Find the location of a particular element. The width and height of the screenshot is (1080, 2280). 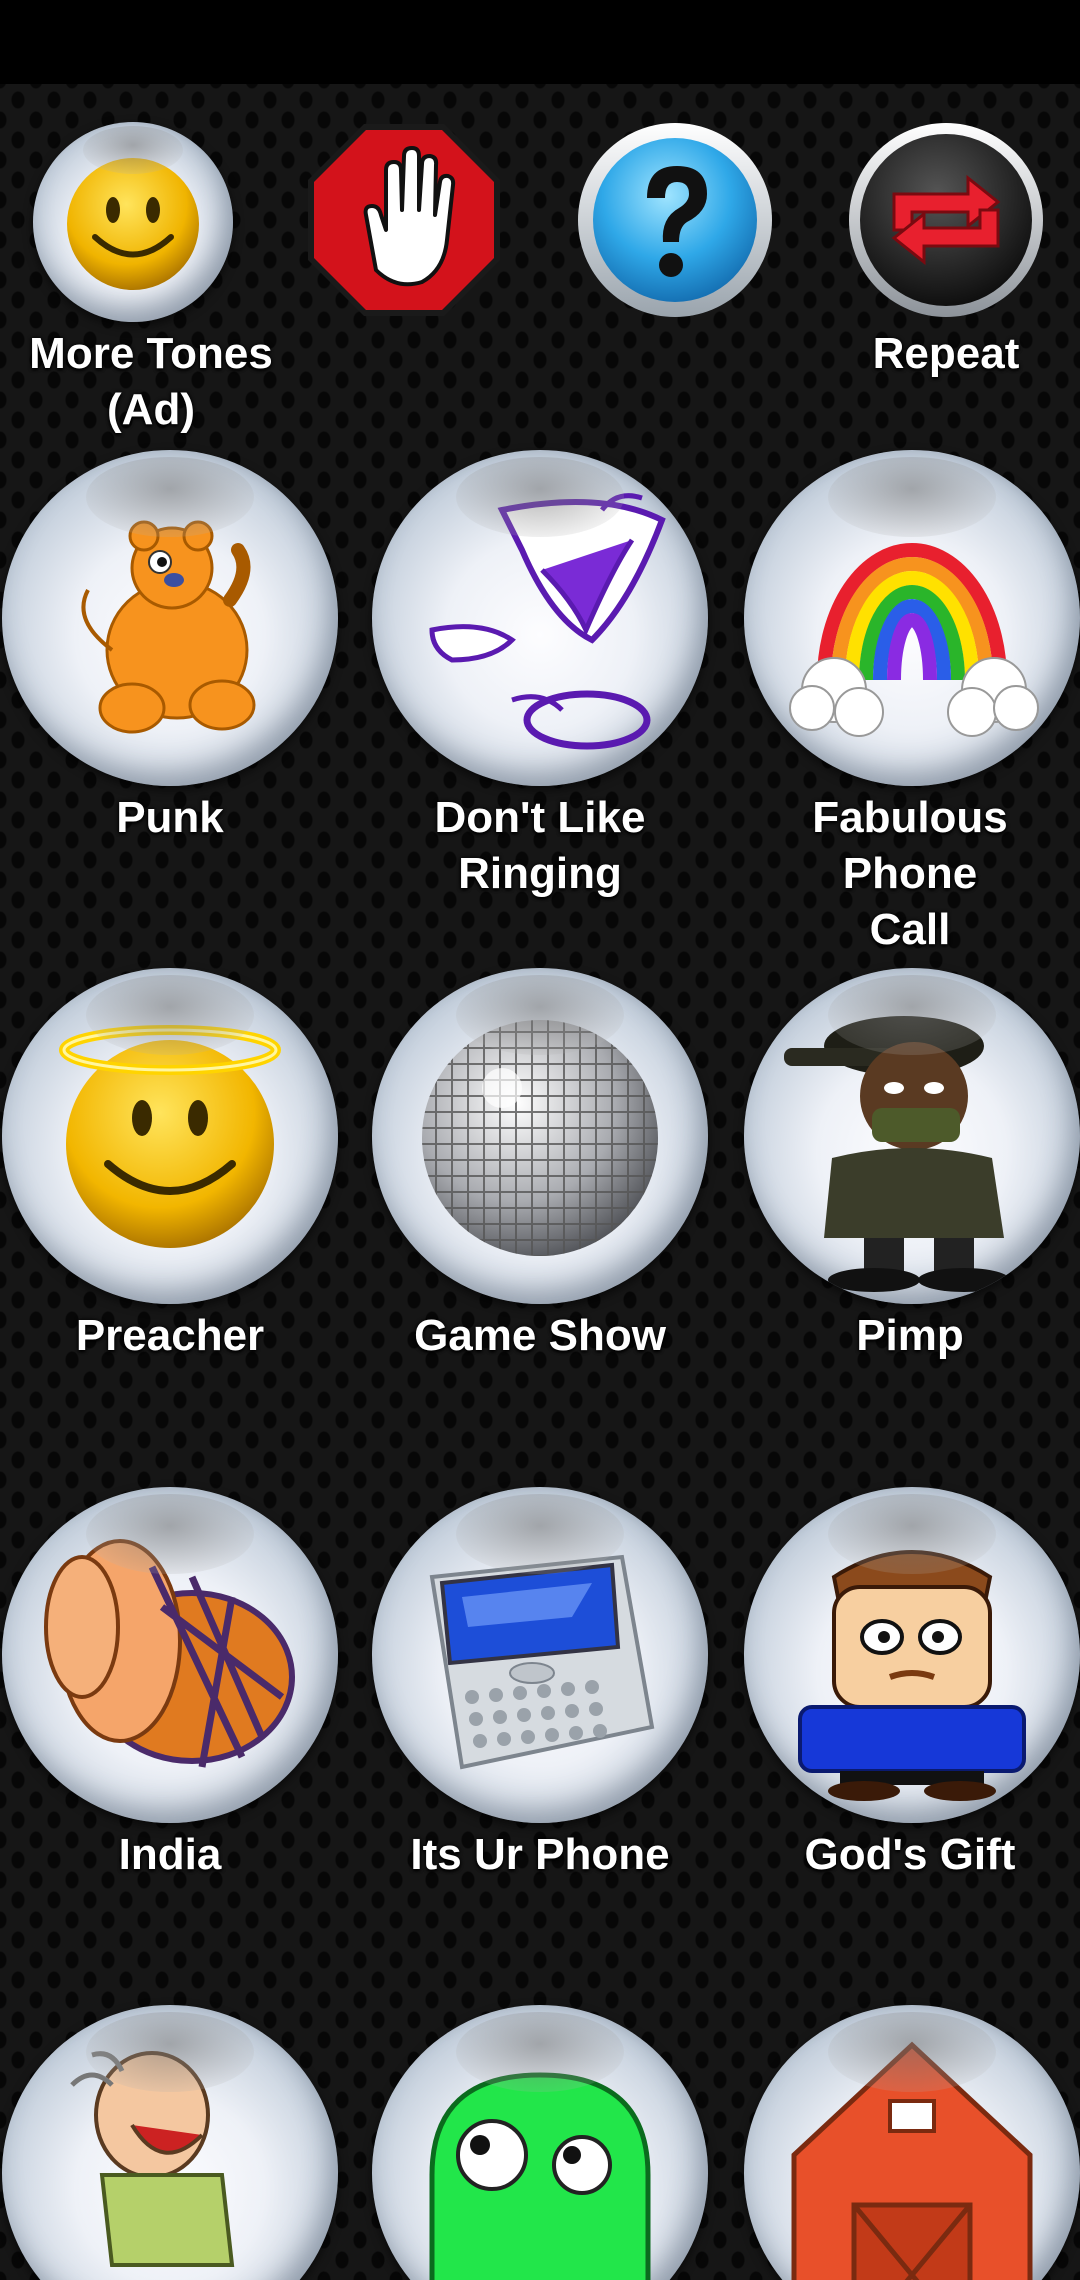

tone-label: Its Ur Phone is located at coordinates (540, 1854).